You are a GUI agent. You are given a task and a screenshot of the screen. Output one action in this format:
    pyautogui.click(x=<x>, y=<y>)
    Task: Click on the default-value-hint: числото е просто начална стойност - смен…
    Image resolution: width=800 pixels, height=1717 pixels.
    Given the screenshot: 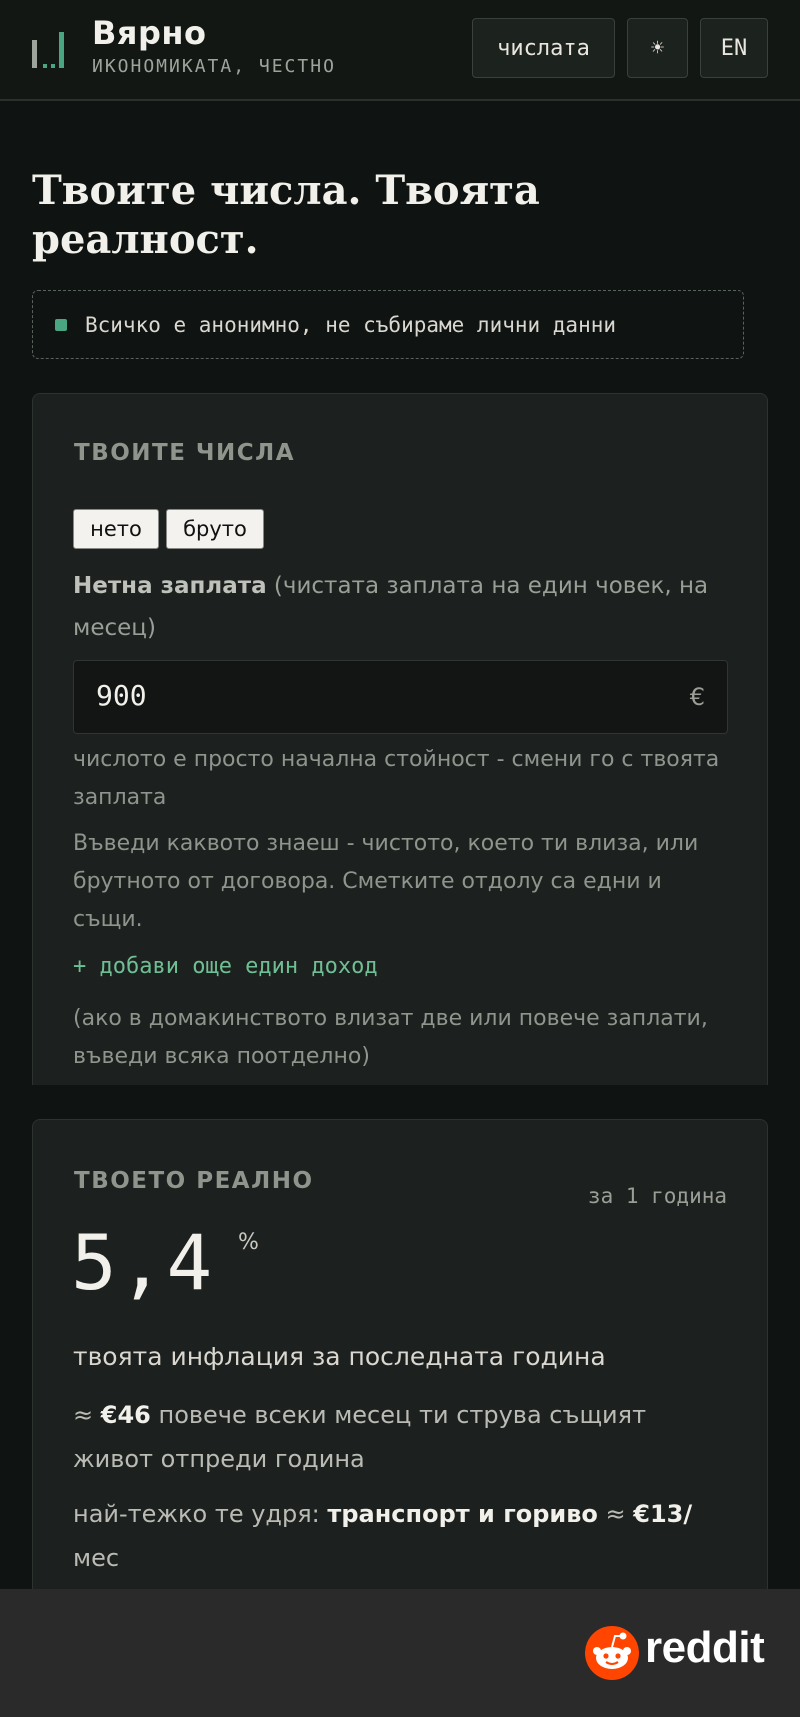 What is the action you would take?
    pyautogui.click(x=396, y=778)
    